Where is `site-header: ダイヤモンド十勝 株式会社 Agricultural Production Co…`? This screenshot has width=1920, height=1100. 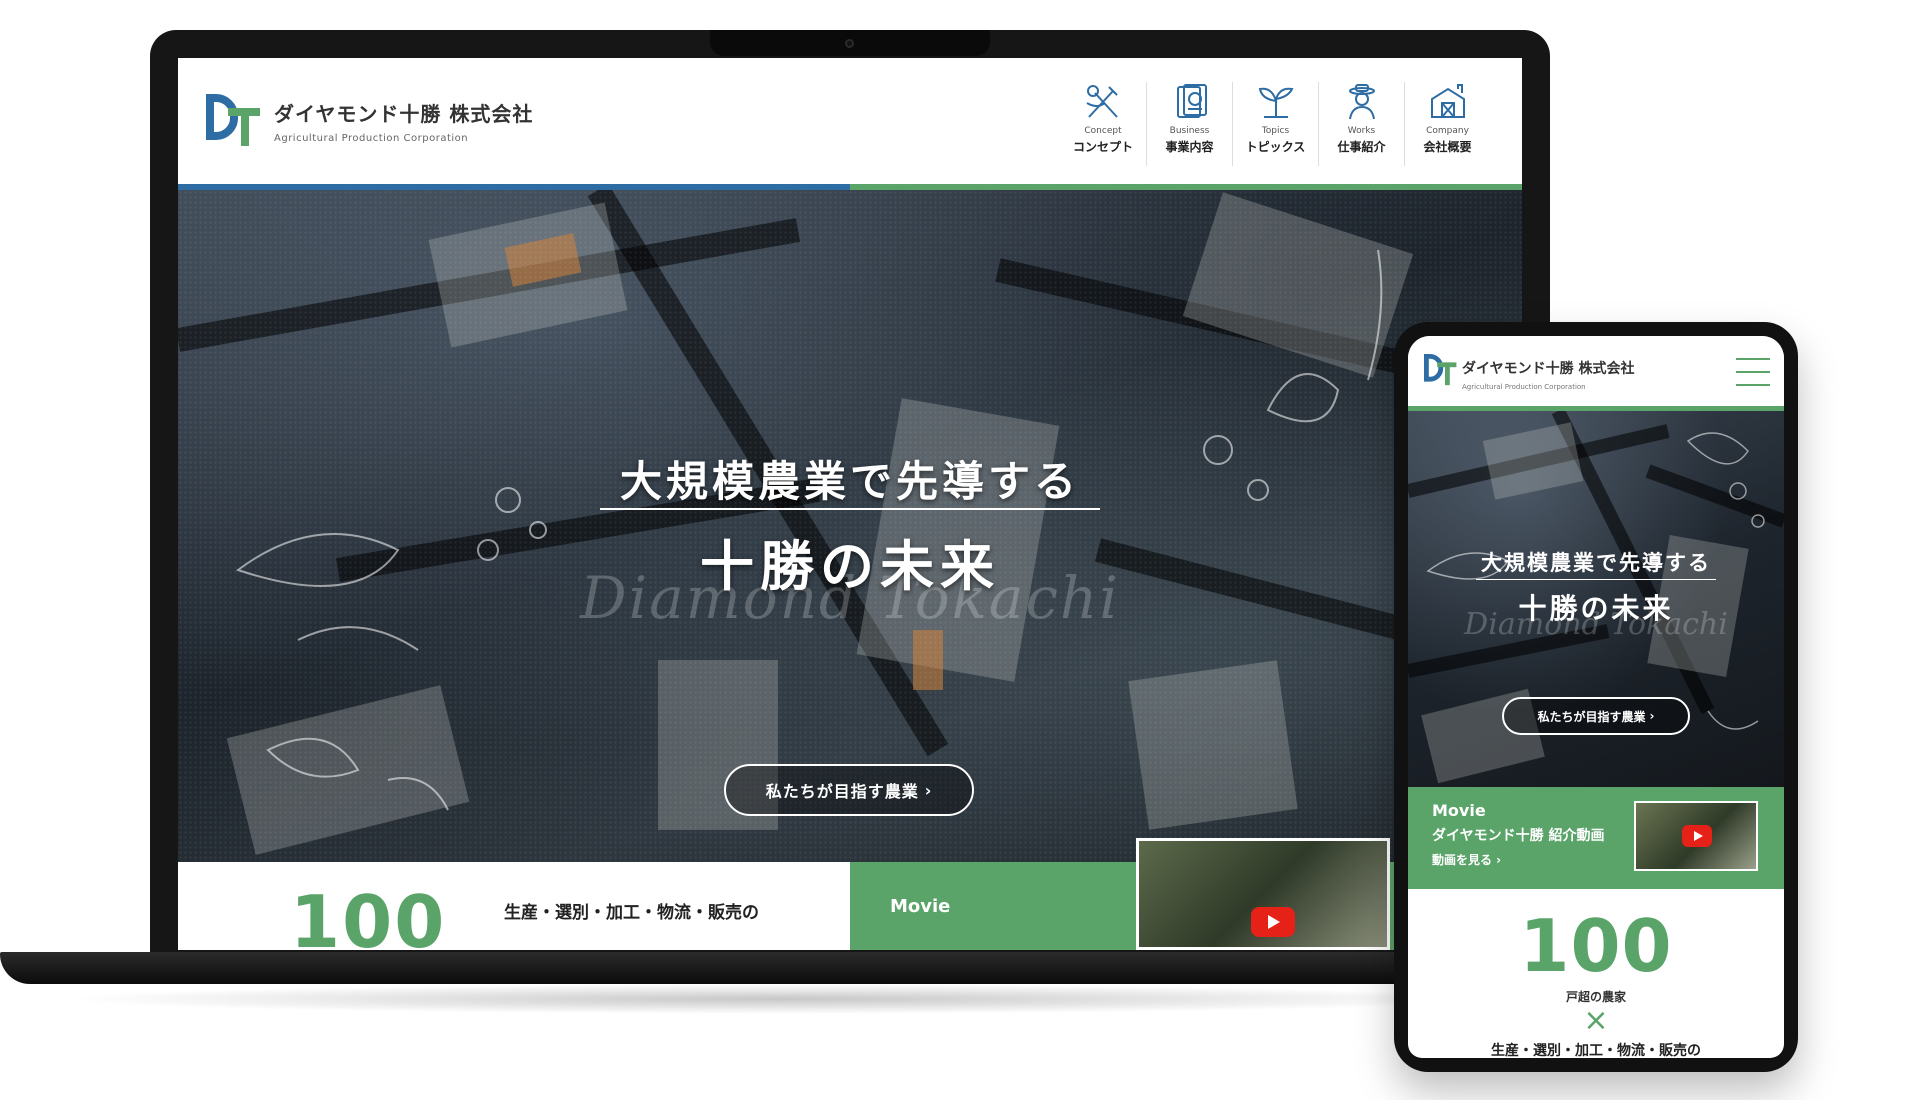 site-header: ダイヤモンド十勝 株式会社 Agricultural Production Co… is located at coordinates (850, 121).